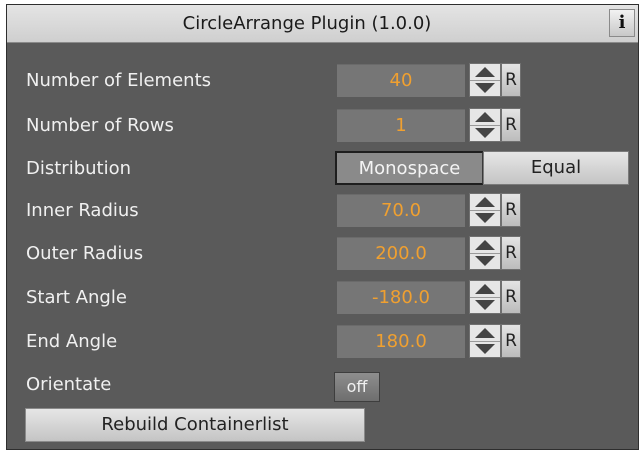 The height and width of the screenshot is (451, 643). Describe the element at coordinates (485, 218) in the screenshot. I see `inner-radius-decrement-icon` at that location.